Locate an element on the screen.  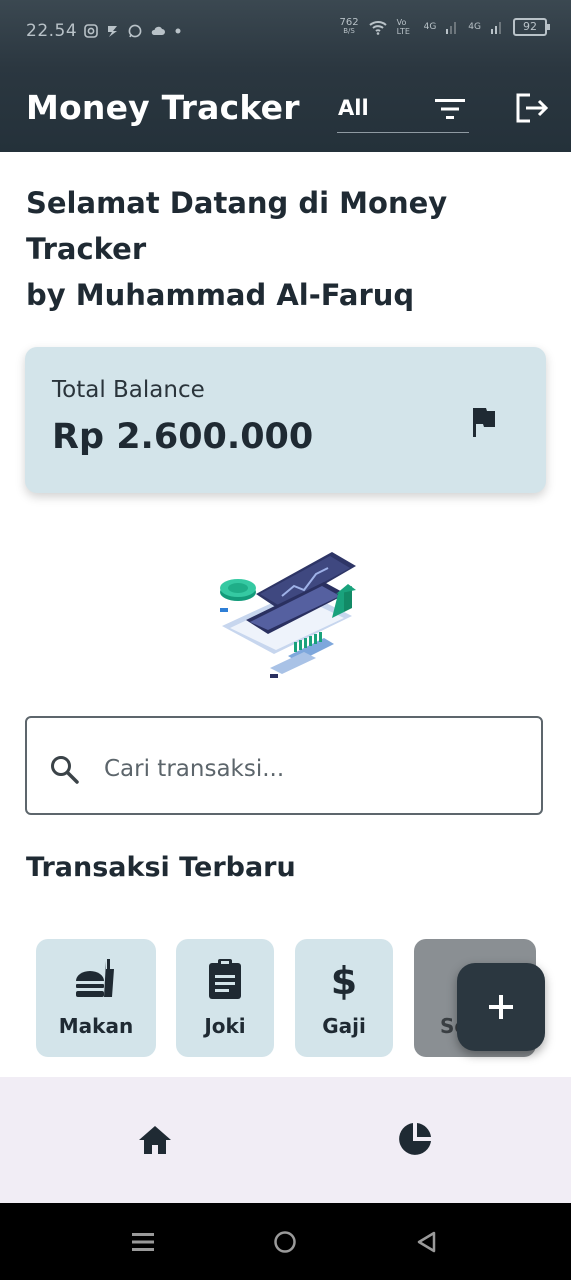
dollar-icon: $ is located at coordinates (344, 980).